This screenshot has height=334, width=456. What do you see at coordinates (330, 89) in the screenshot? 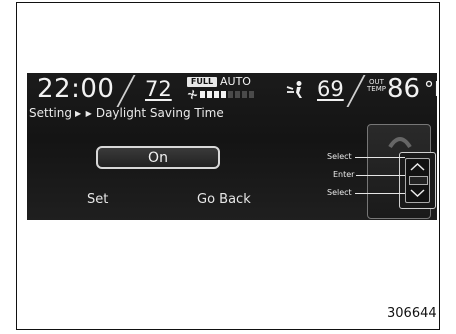
I see `passenger-temp: 69` at bounding box center [330, 89].